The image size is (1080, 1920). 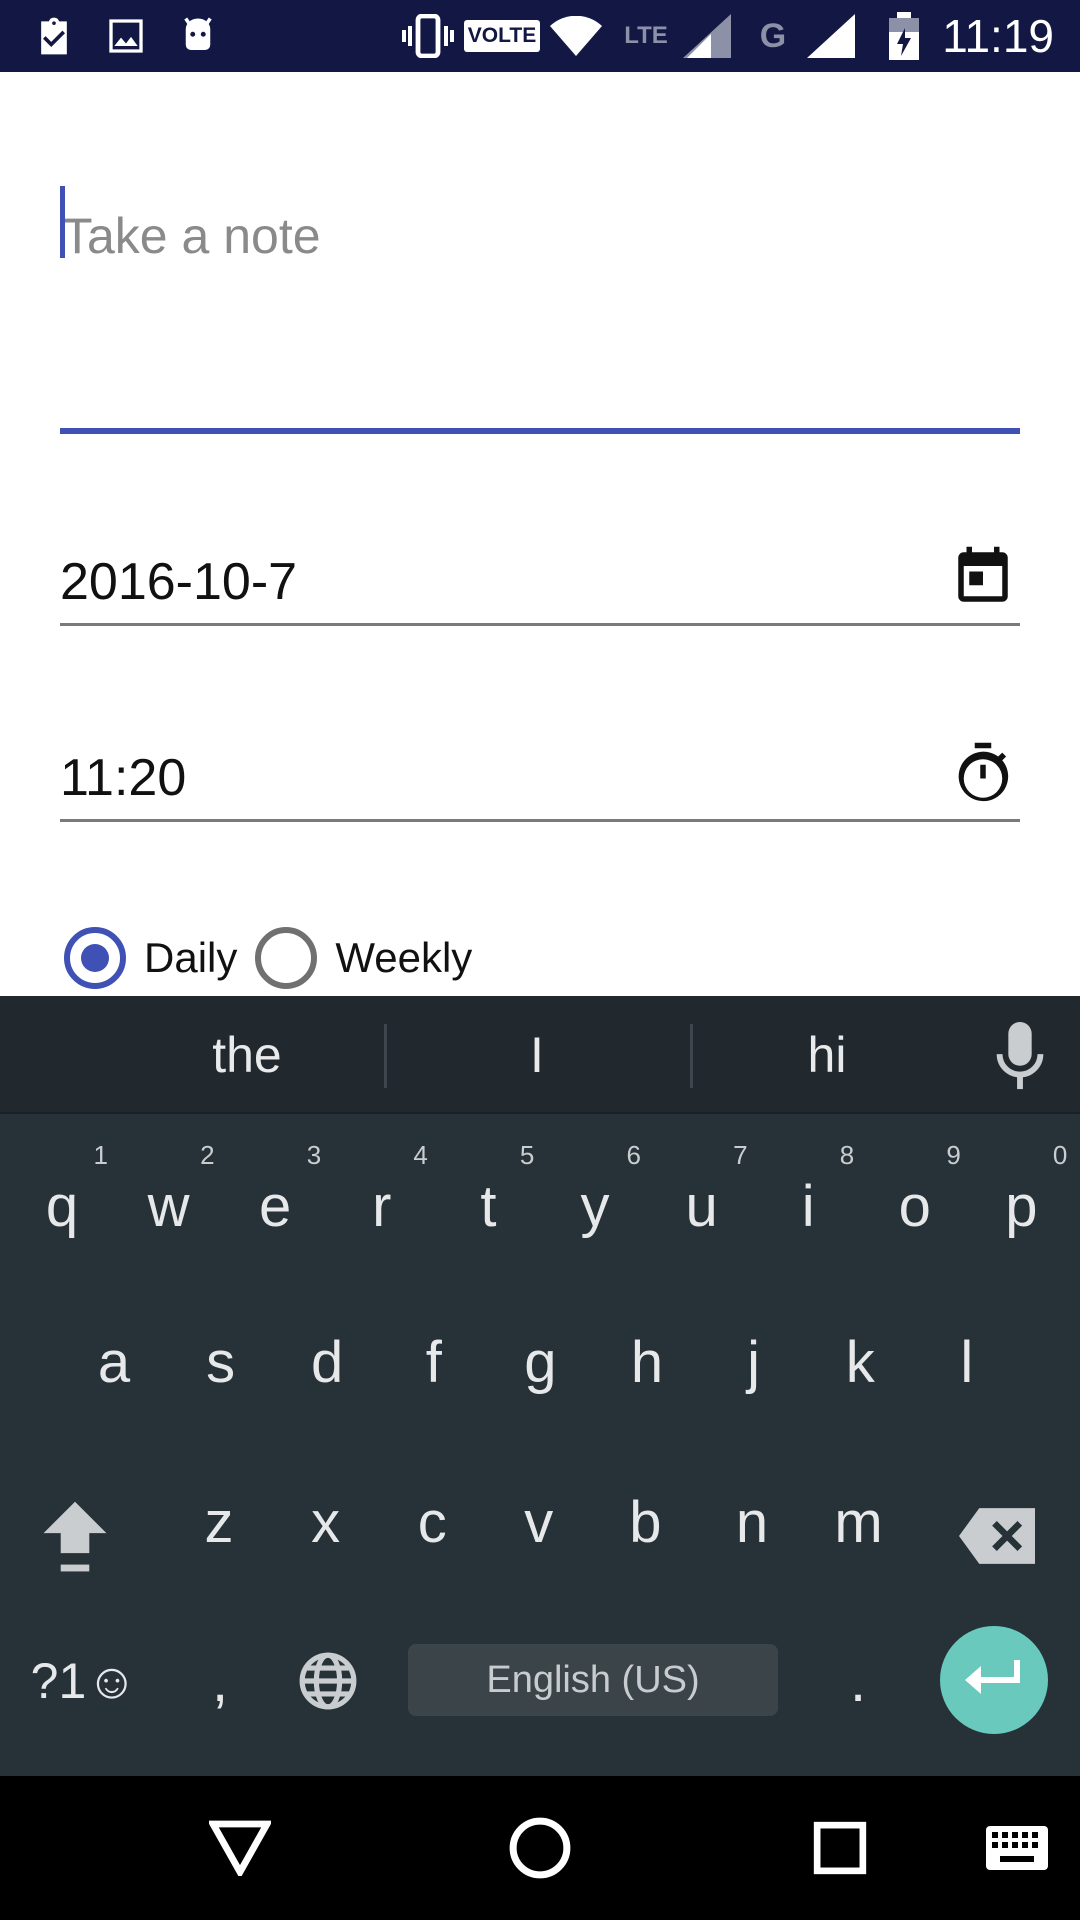 What do you see at coordinates (827, 1055) in the screenshot?
I see `suggestion-3: hi` at bounding box center [827, 1055].